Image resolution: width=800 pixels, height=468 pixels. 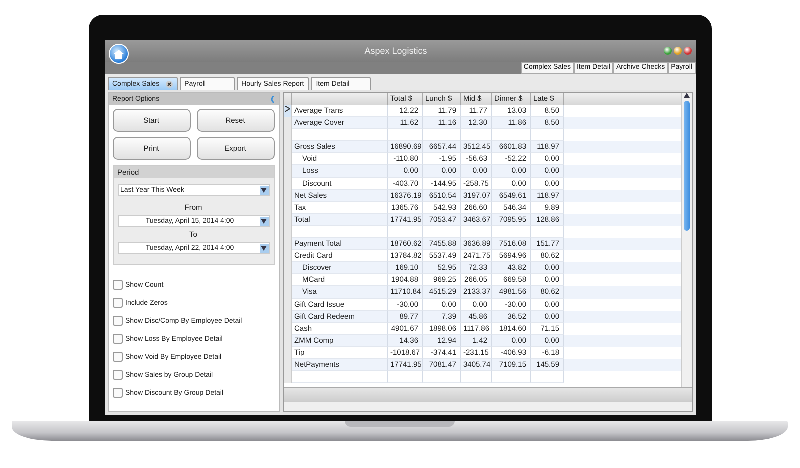 What do you see at coordinates (287, 109) in the screenshot?
I see `row-pointer-icon` at bounding box center [287, 109].